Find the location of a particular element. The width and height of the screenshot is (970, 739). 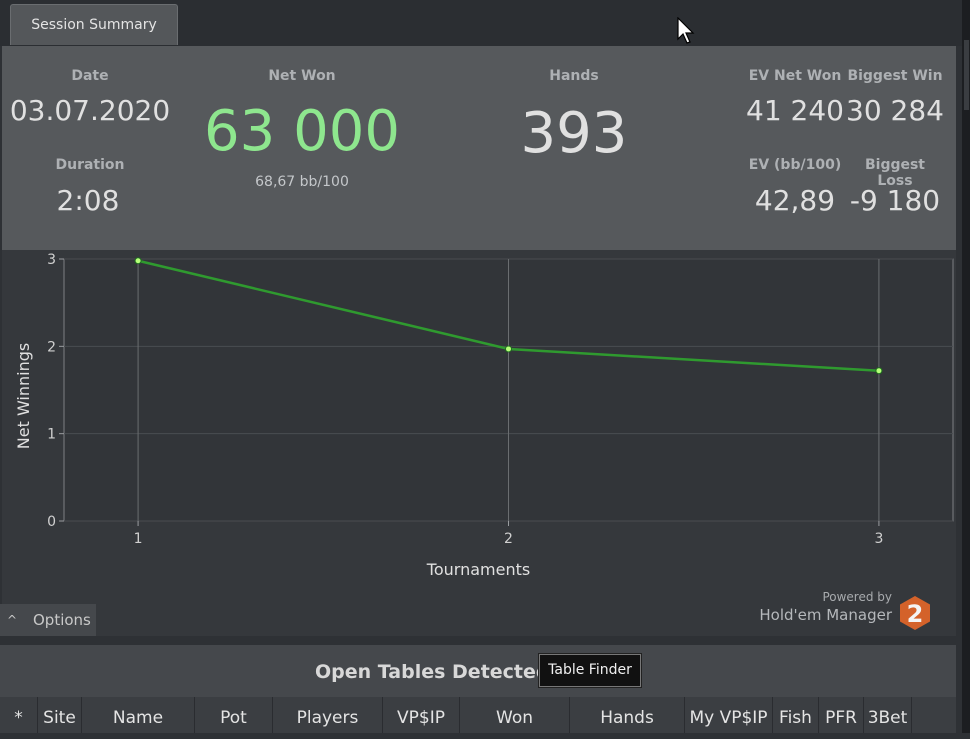

x-axis-label: Tournaments is located at coordinates (478, 569).